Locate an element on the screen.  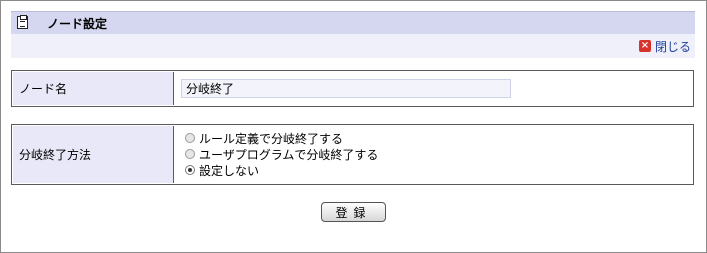
radio-option-not-set: 設定しない is located at coordinates (281, 170).